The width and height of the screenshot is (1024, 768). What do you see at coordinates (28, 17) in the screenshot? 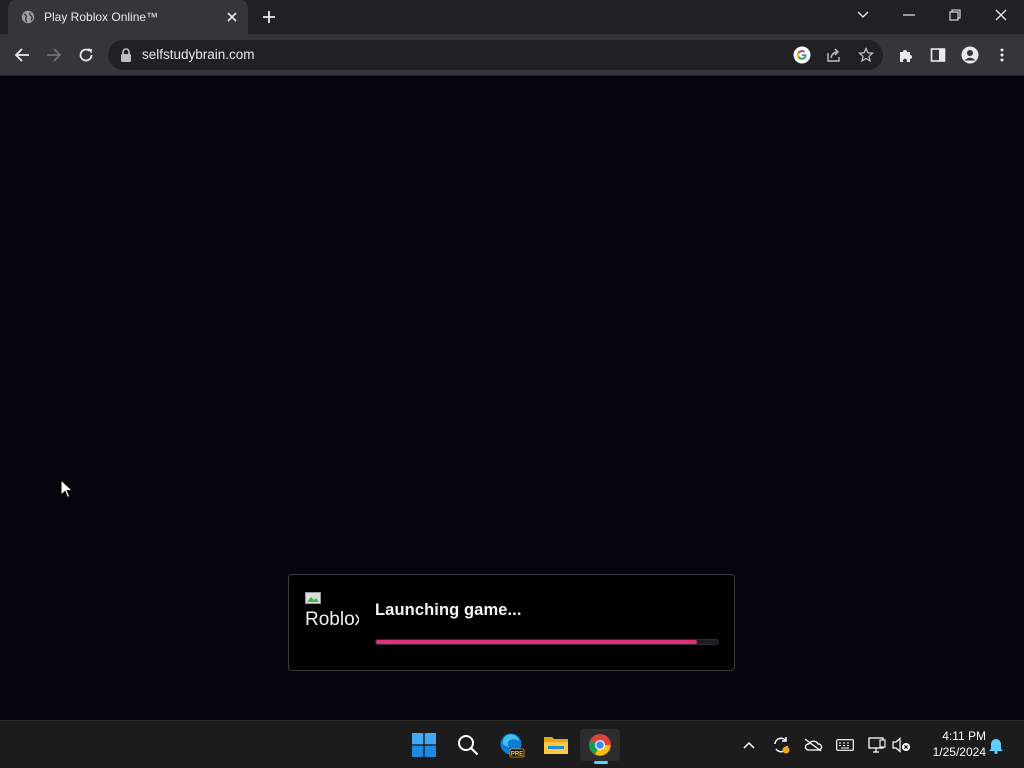
I see `globe-icon` at bounding box center [28, 17].